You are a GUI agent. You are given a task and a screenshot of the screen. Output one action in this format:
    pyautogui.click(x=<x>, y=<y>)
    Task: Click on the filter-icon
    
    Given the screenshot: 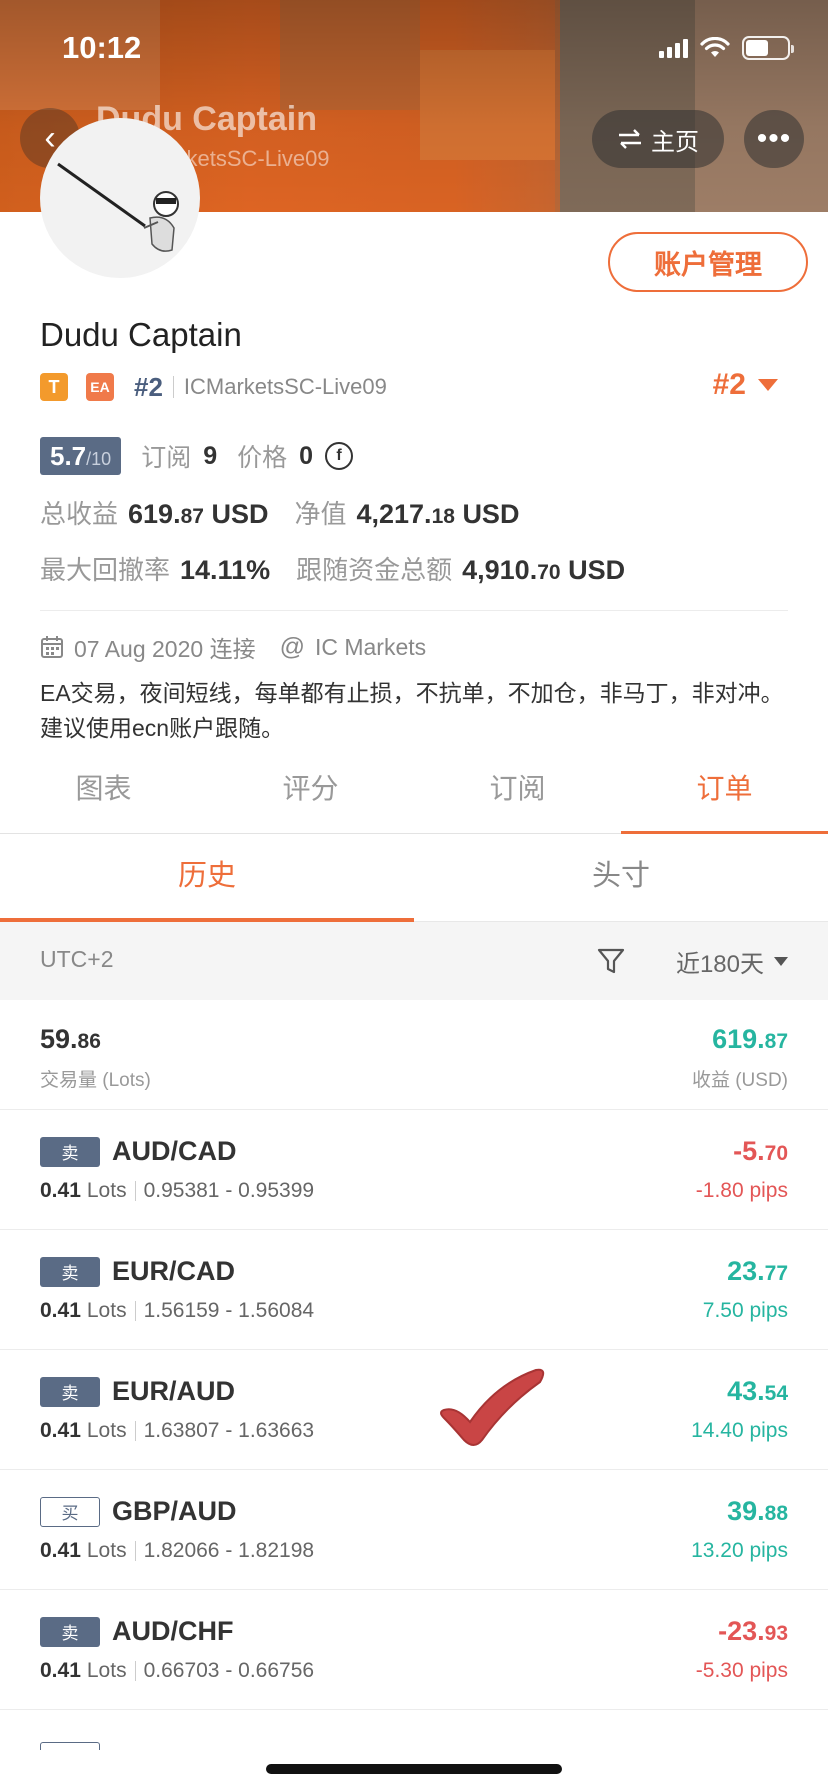 What is the action you would take?
    pyautogui.click(x=611, y=961)
    